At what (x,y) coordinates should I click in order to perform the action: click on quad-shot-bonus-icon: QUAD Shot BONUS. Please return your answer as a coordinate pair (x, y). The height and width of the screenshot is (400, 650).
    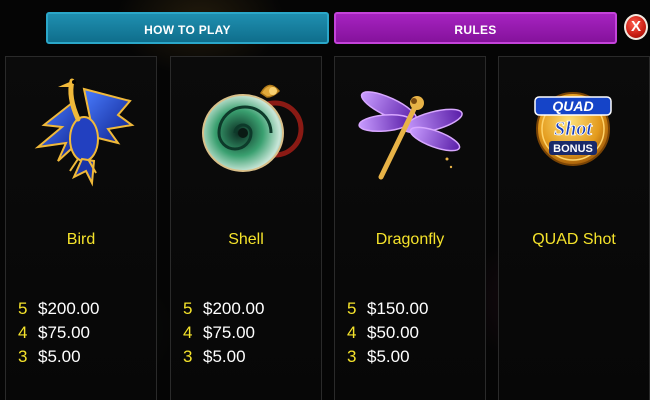
    Looking at the image, I should click on (575, 129).